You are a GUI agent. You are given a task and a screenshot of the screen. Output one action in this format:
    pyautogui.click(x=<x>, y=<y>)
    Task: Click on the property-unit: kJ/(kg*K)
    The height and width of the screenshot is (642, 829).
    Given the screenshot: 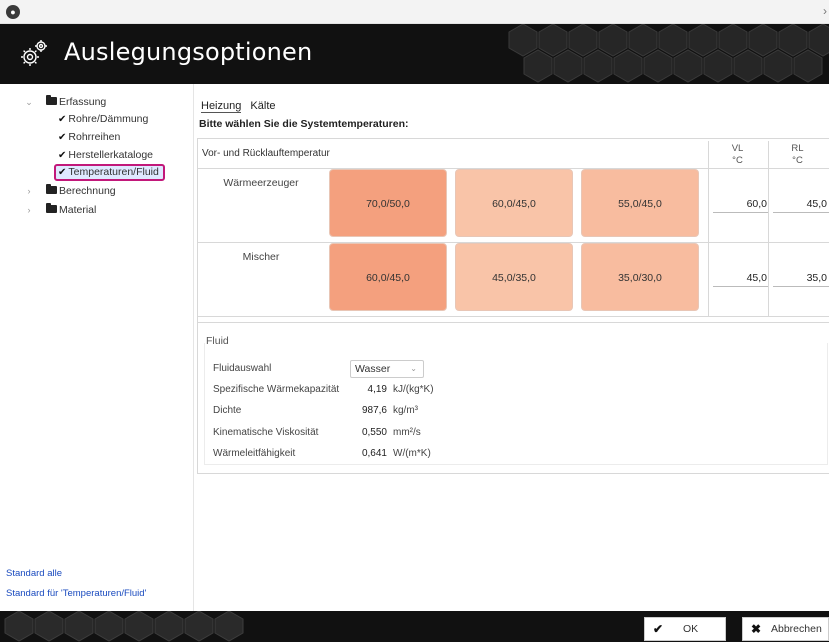 What is the action you would take?
    pyautogui.click(x=413, y=389)
    